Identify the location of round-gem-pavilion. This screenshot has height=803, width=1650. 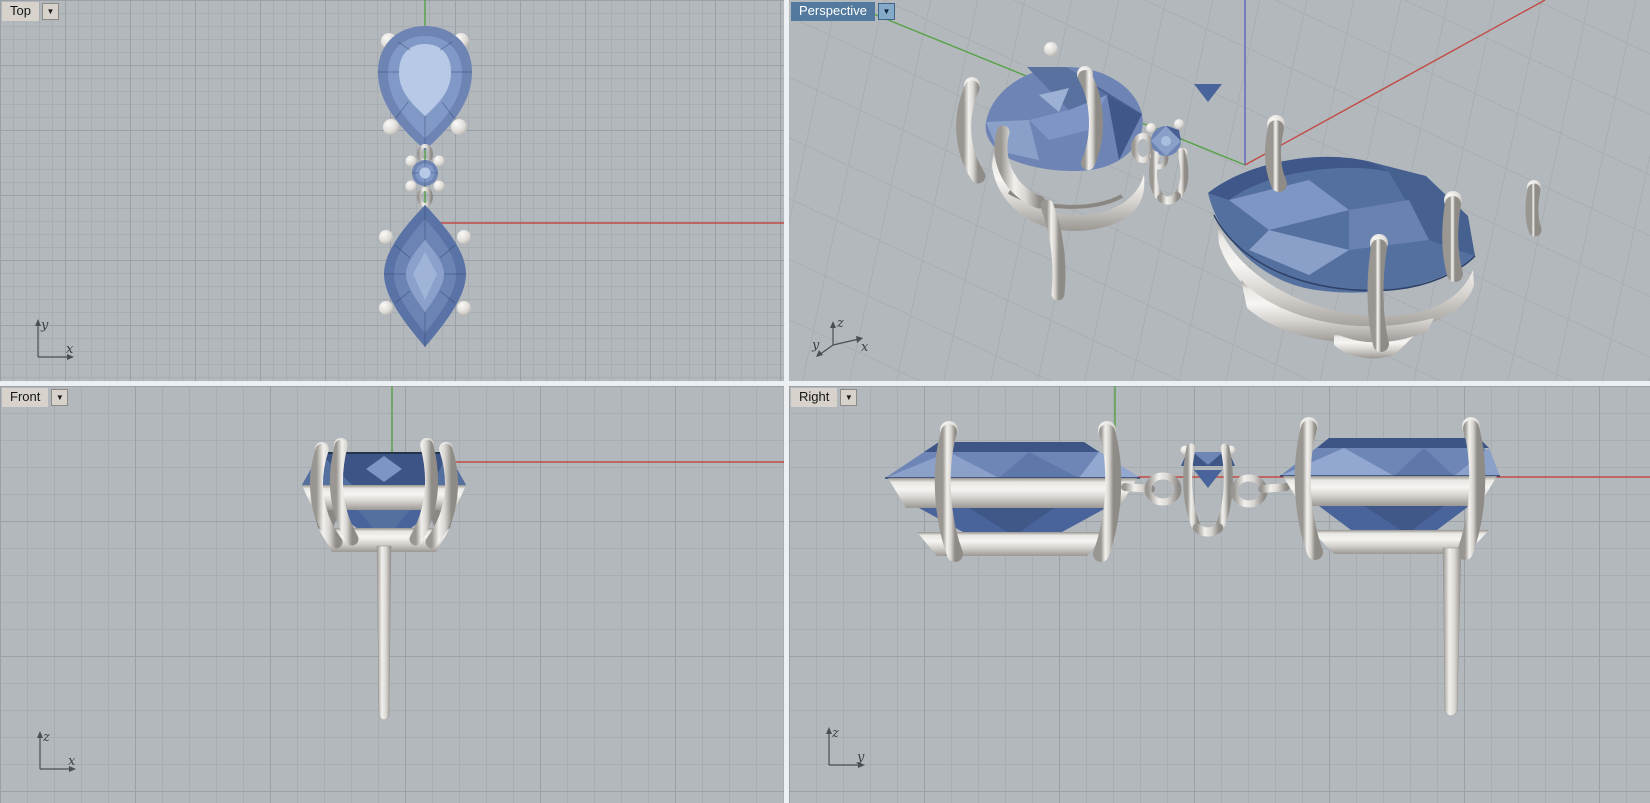
(1208, 93).